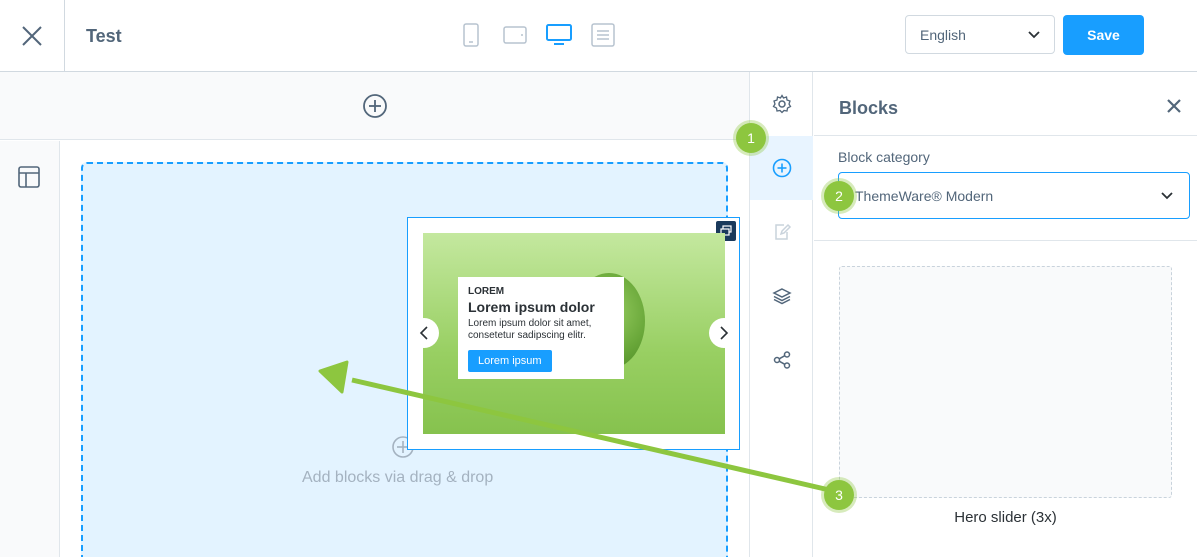 This screenshot has width=1197, height=557. I want to click on top-bar: Test English Save, so click(598, 36).